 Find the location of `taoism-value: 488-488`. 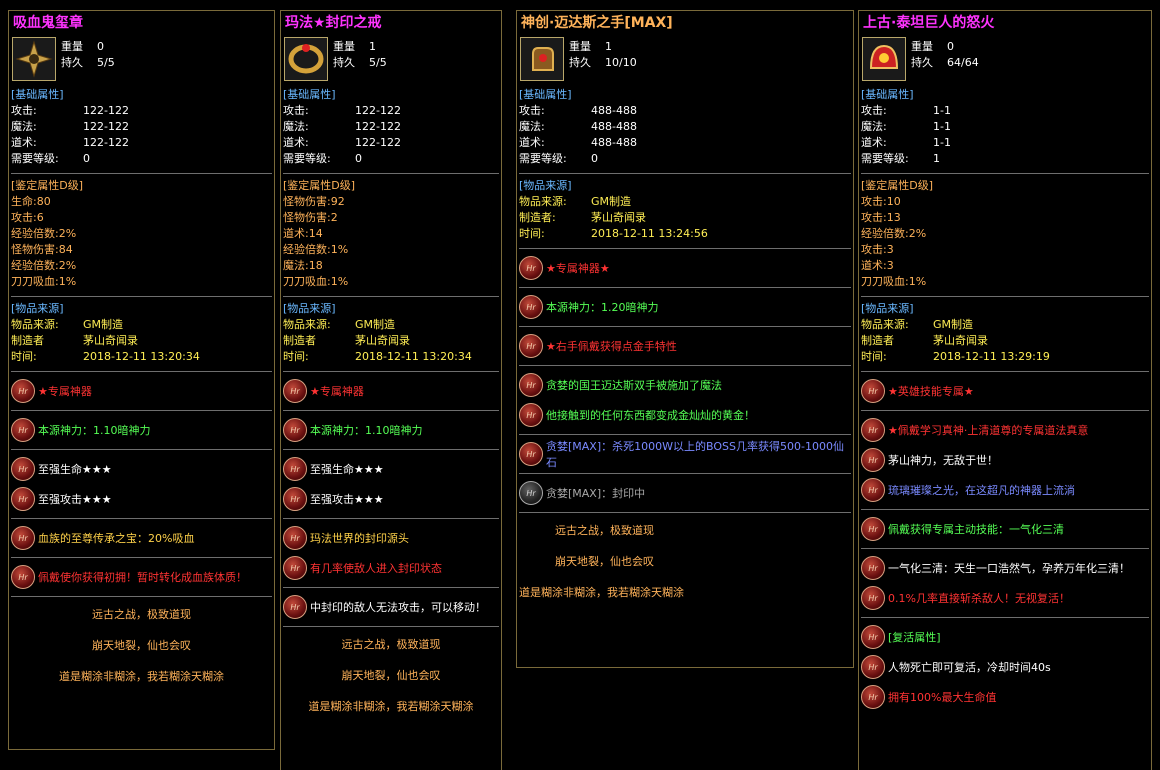

taoism-value: 488-488 is located at coordinates (614, 142).